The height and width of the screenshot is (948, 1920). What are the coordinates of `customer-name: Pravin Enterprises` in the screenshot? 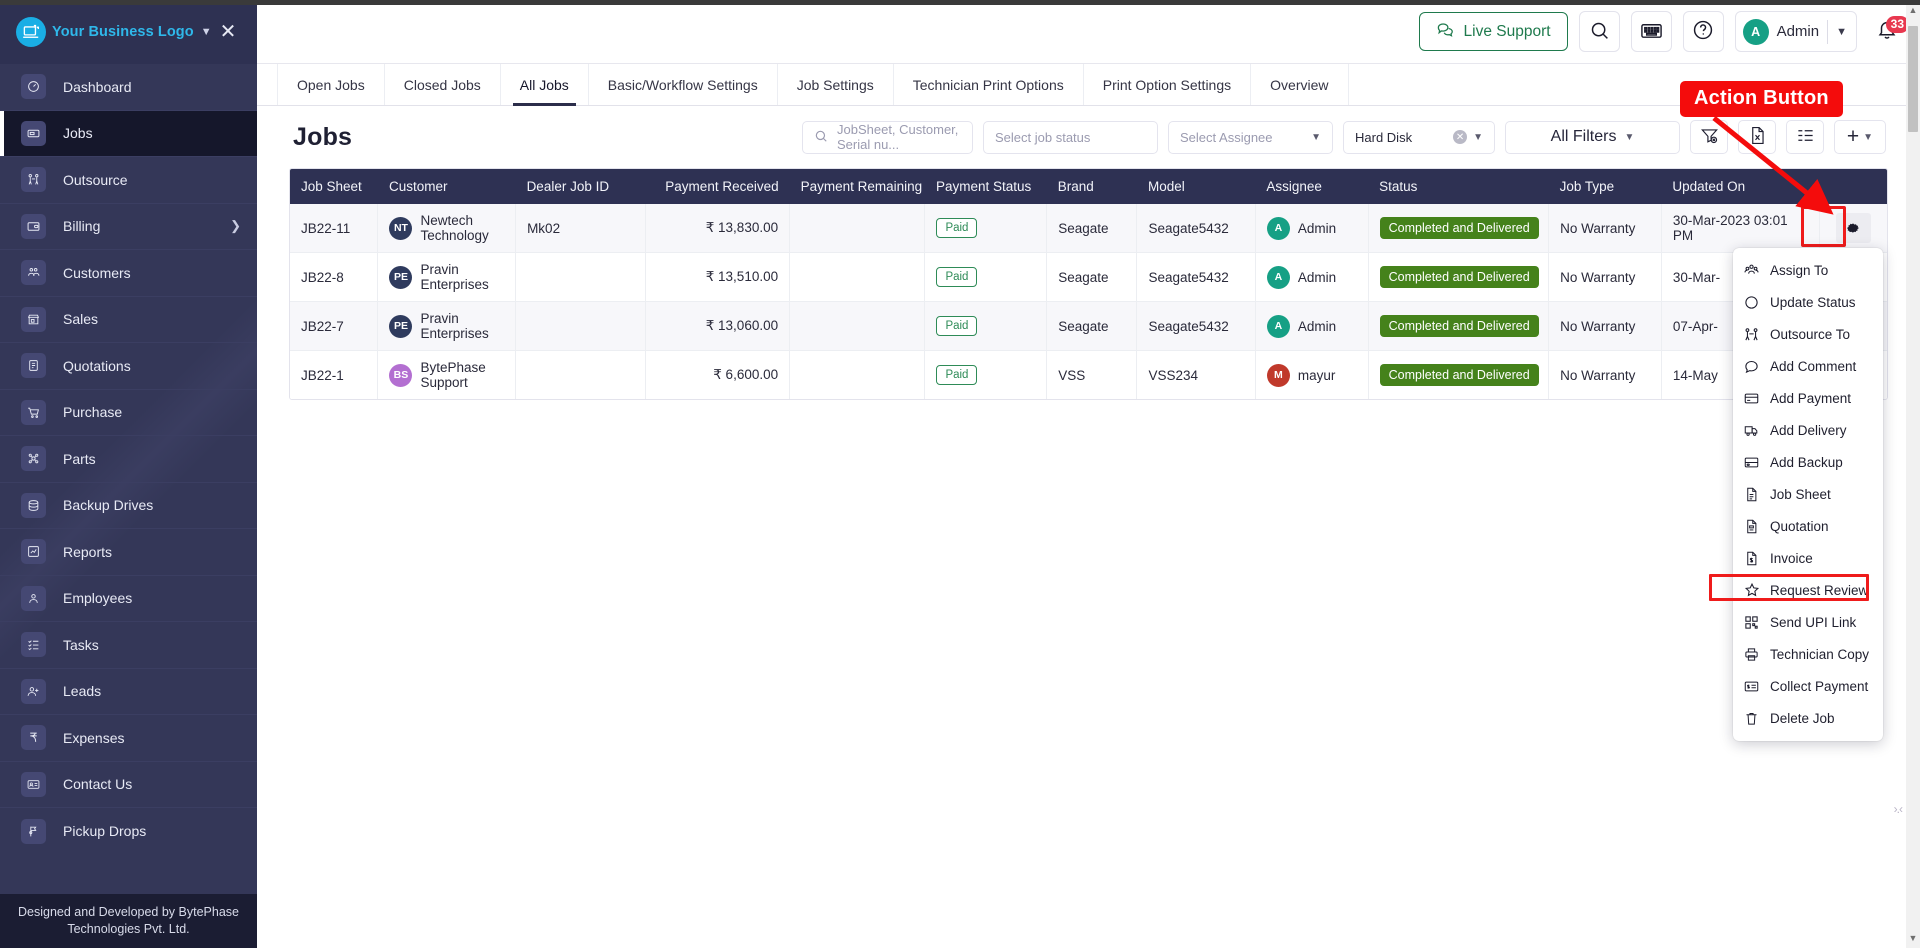 It's located at (454, 277).